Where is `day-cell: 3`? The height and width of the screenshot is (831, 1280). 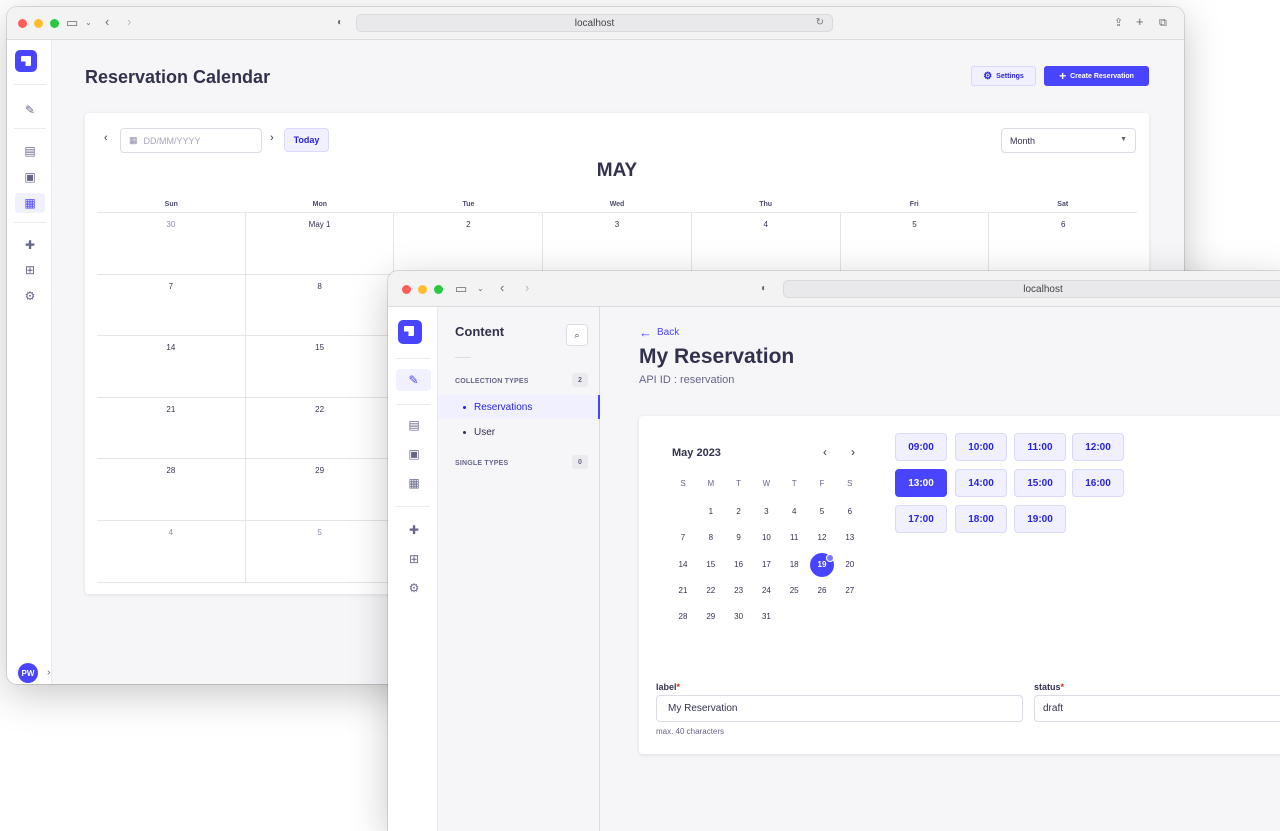
day-cell: 3 is located at coordinates (617, 244).